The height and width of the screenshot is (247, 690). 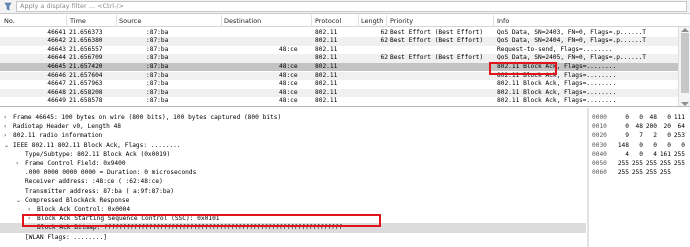 I want to click on detail-tree-item: Receiver address: :48:ce ( :62:48:ce), so click(x=293, y=181).